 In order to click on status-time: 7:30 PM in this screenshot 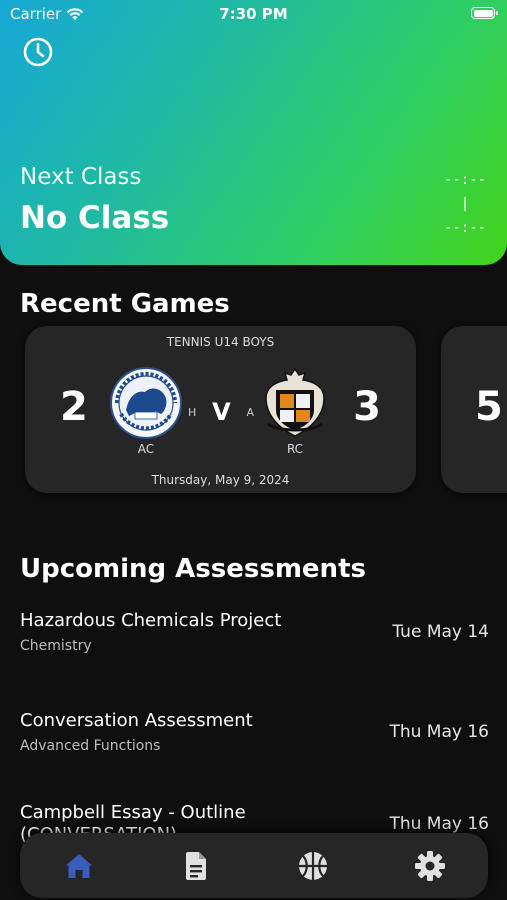, I will do `click(253, 14)`.